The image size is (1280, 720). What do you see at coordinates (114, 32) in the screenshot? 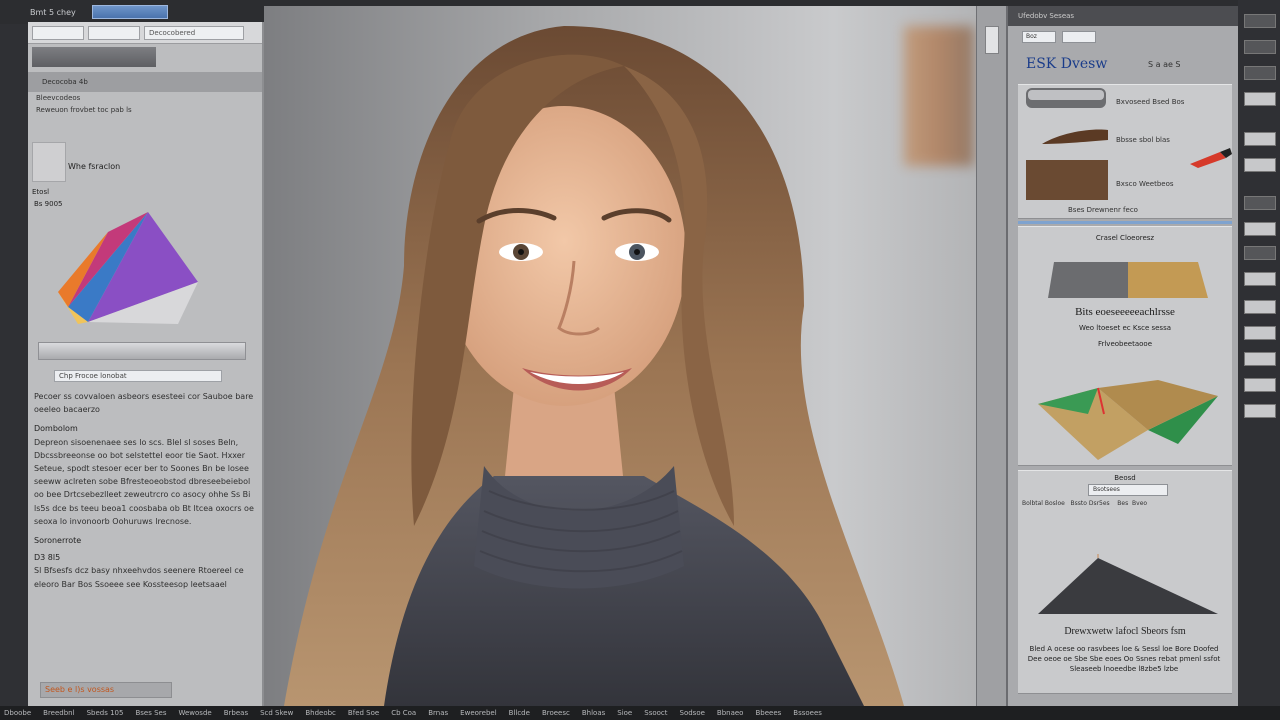
I see `tool-button-b` at bounding box center [114, 32].